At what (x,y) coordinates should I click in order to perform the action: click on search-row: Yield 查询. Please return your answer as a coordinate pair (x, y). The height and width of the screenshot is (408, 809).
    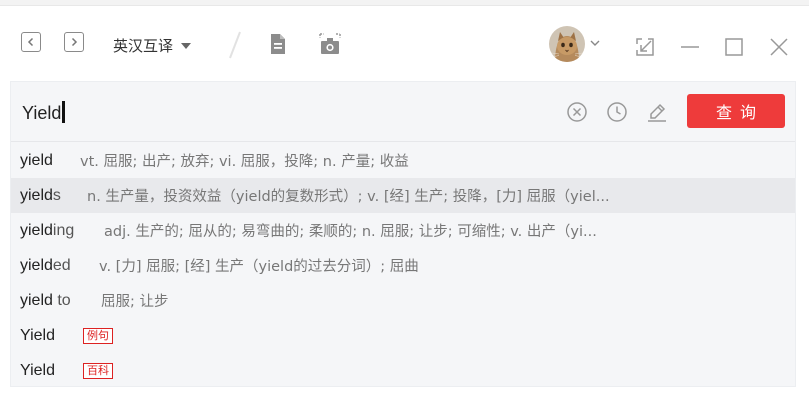
    Looking at the image, I should click on (403, 112).